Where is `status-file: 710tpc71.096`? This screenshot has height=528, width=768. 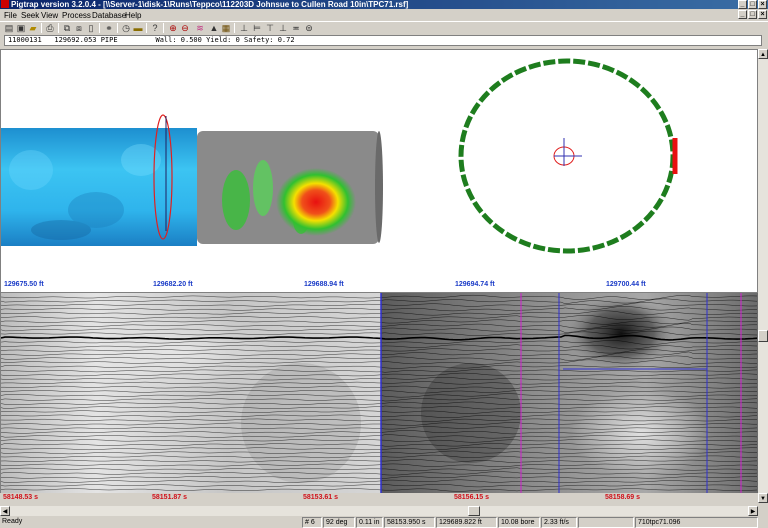
status-file: 710tpc71.096 is located at coordinates (696, 522).